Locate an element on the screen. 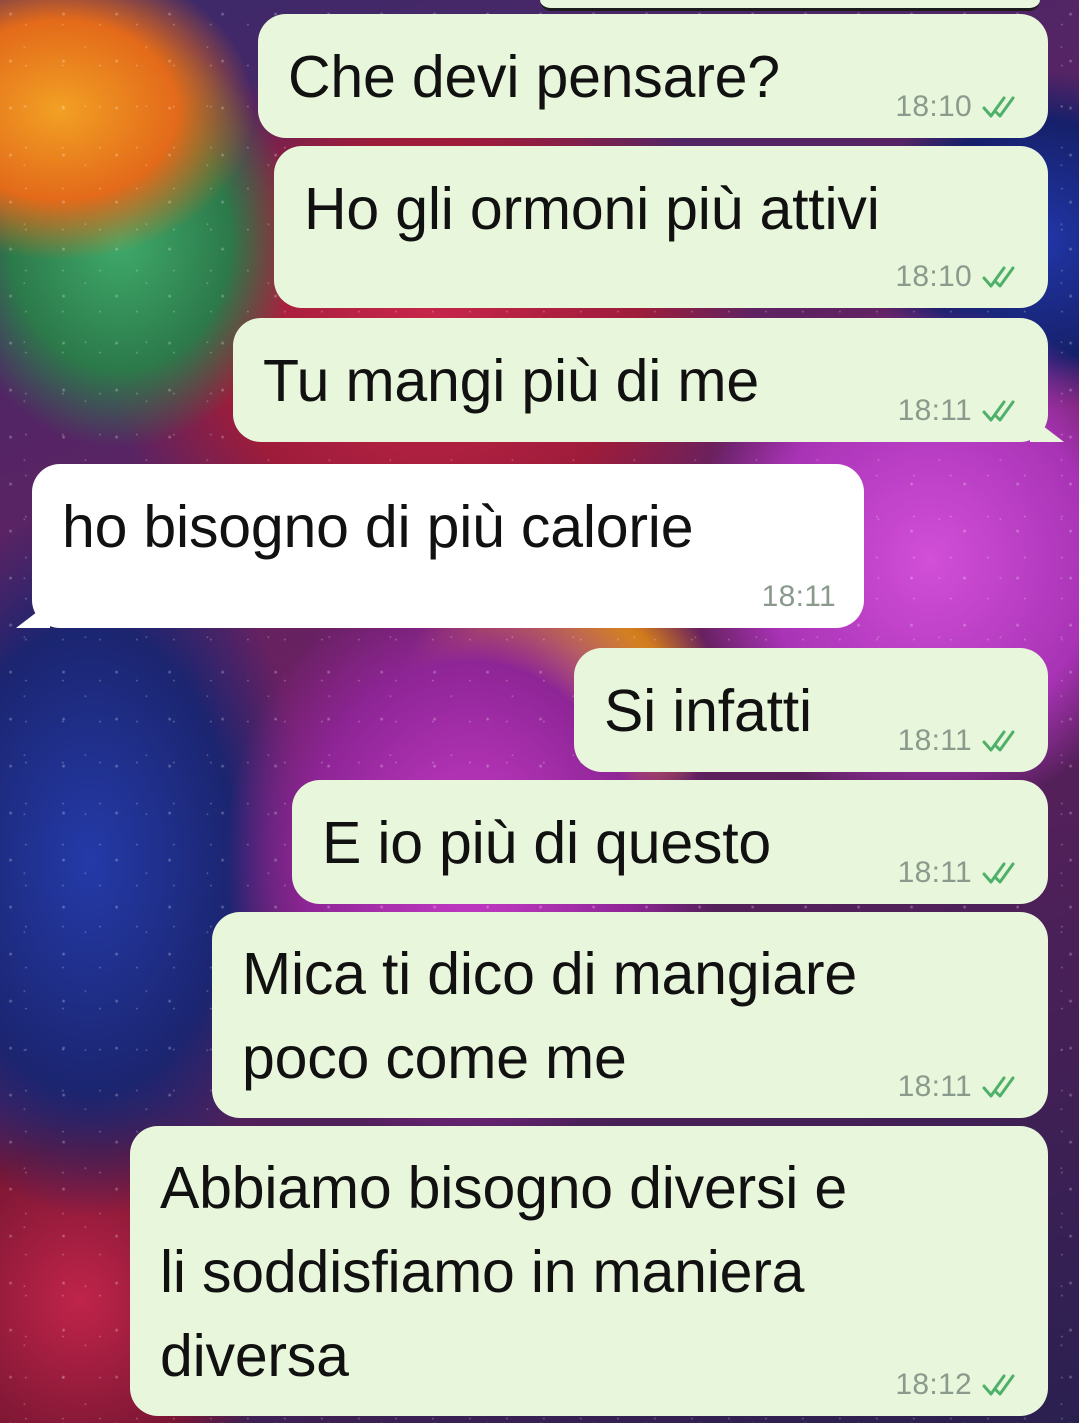 The width and height of the screenshot is (1079, 1423). incoming-message: ho bisogno di più calorie 18:11 is located at coordinates (448, 546).